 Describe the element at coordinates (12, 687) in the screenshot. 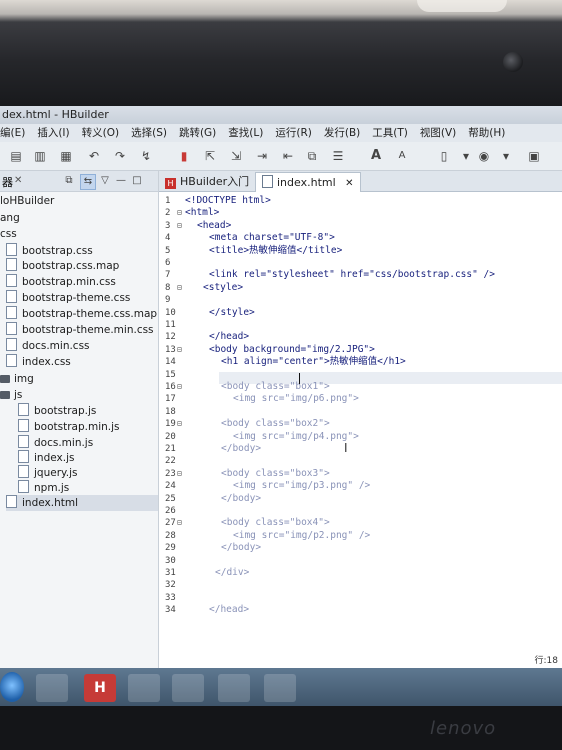

I see `start-button` at that location.